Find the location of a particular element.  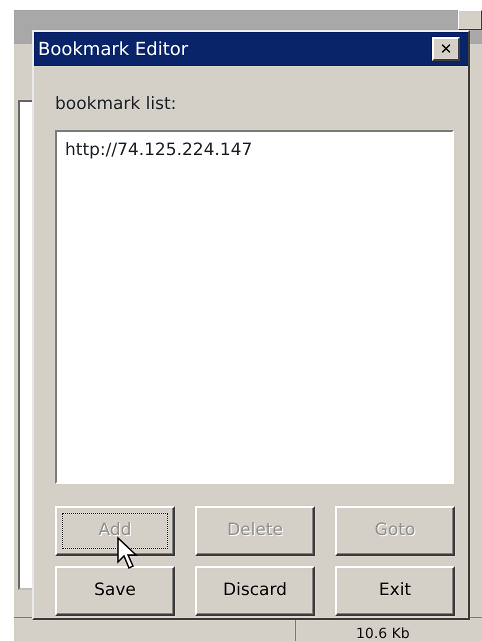

bookmark-item: http://74.125.224.147 is located at coordinates (254, 150).